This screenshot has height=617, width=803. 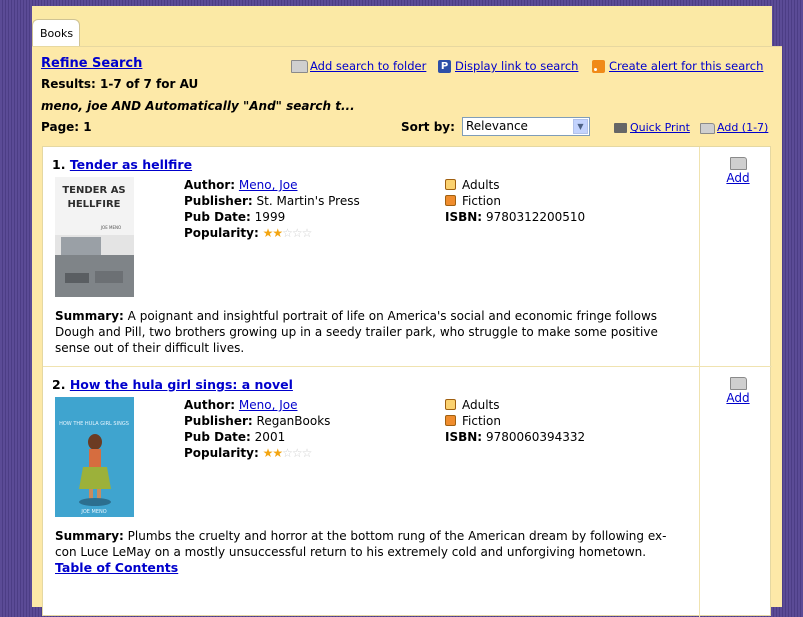 I want to click on isbn-value: 9780312200510, so click(x=535, y=217).